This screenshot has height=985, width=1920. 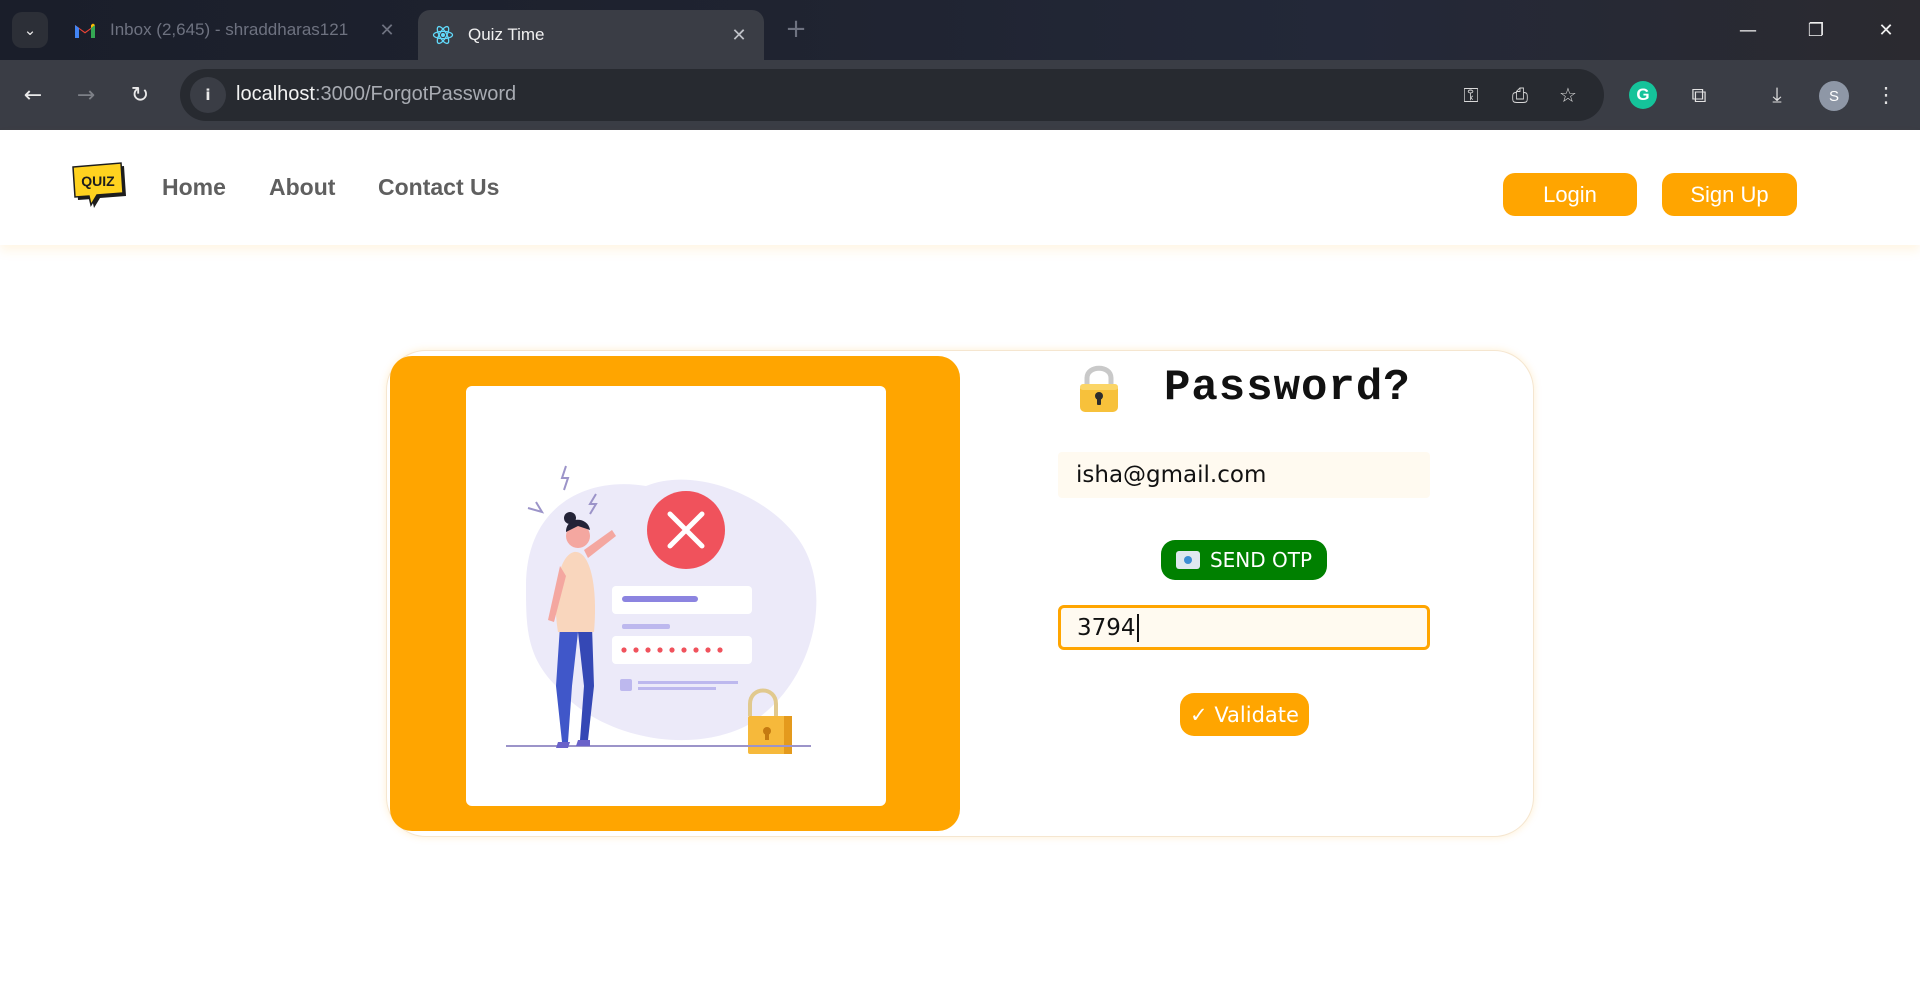 I want to click on reload-icon: ↻, so click(x=140, y=95).